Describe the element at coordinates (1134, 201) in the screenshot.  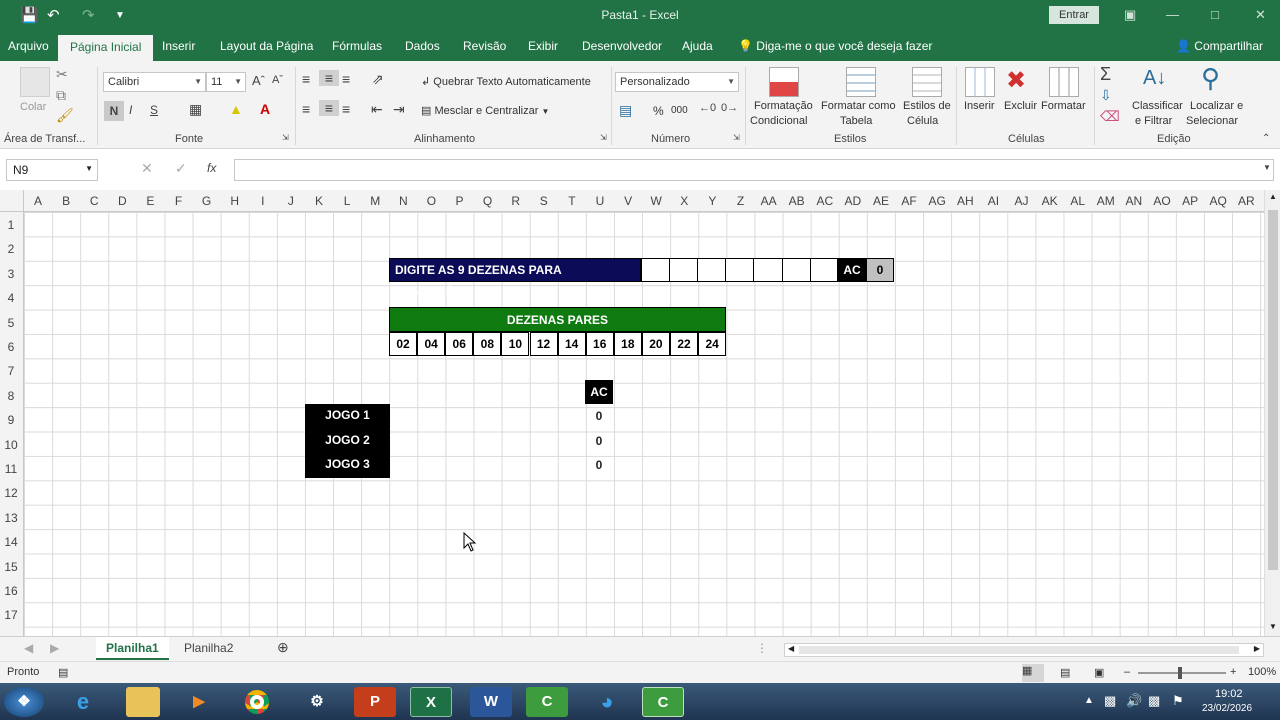
I see `column-header: AN` at that location.